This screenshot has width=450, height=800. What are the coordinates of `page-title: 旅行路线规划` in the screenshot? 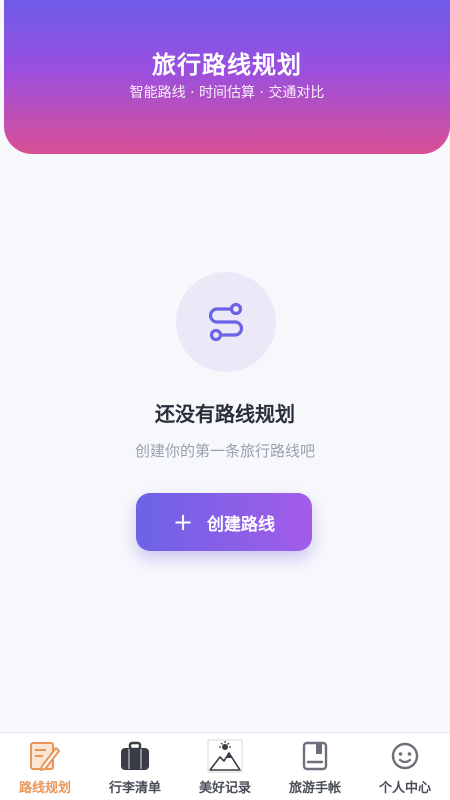 It's located at (227, 65).